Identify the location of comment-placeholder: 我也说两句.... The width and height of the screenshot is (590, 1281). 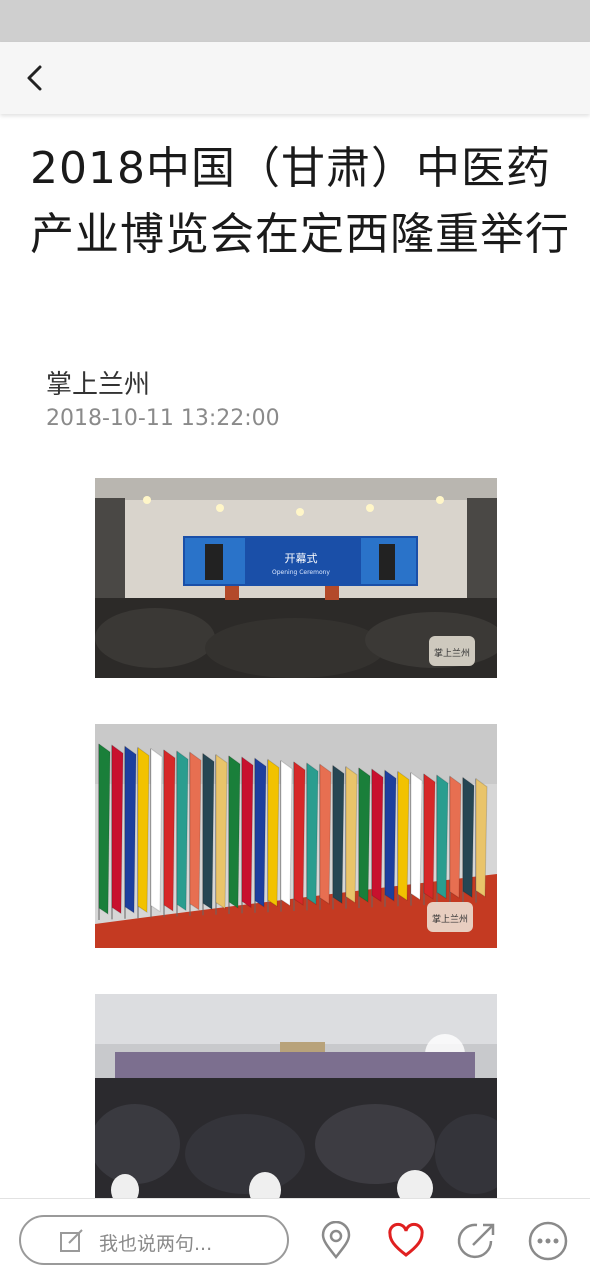
(156, 1244).